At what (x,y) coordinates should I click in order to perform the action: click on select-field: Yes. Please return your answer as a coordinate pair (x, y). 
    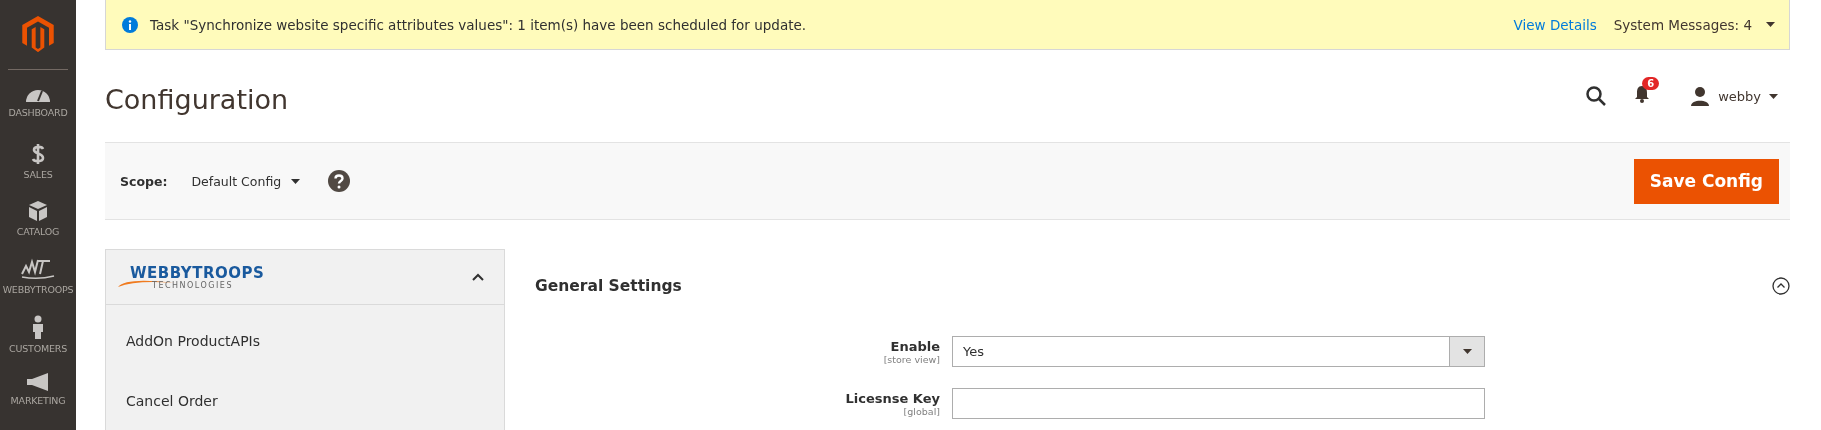
    Looking at the image, I should click on (1218, 351).